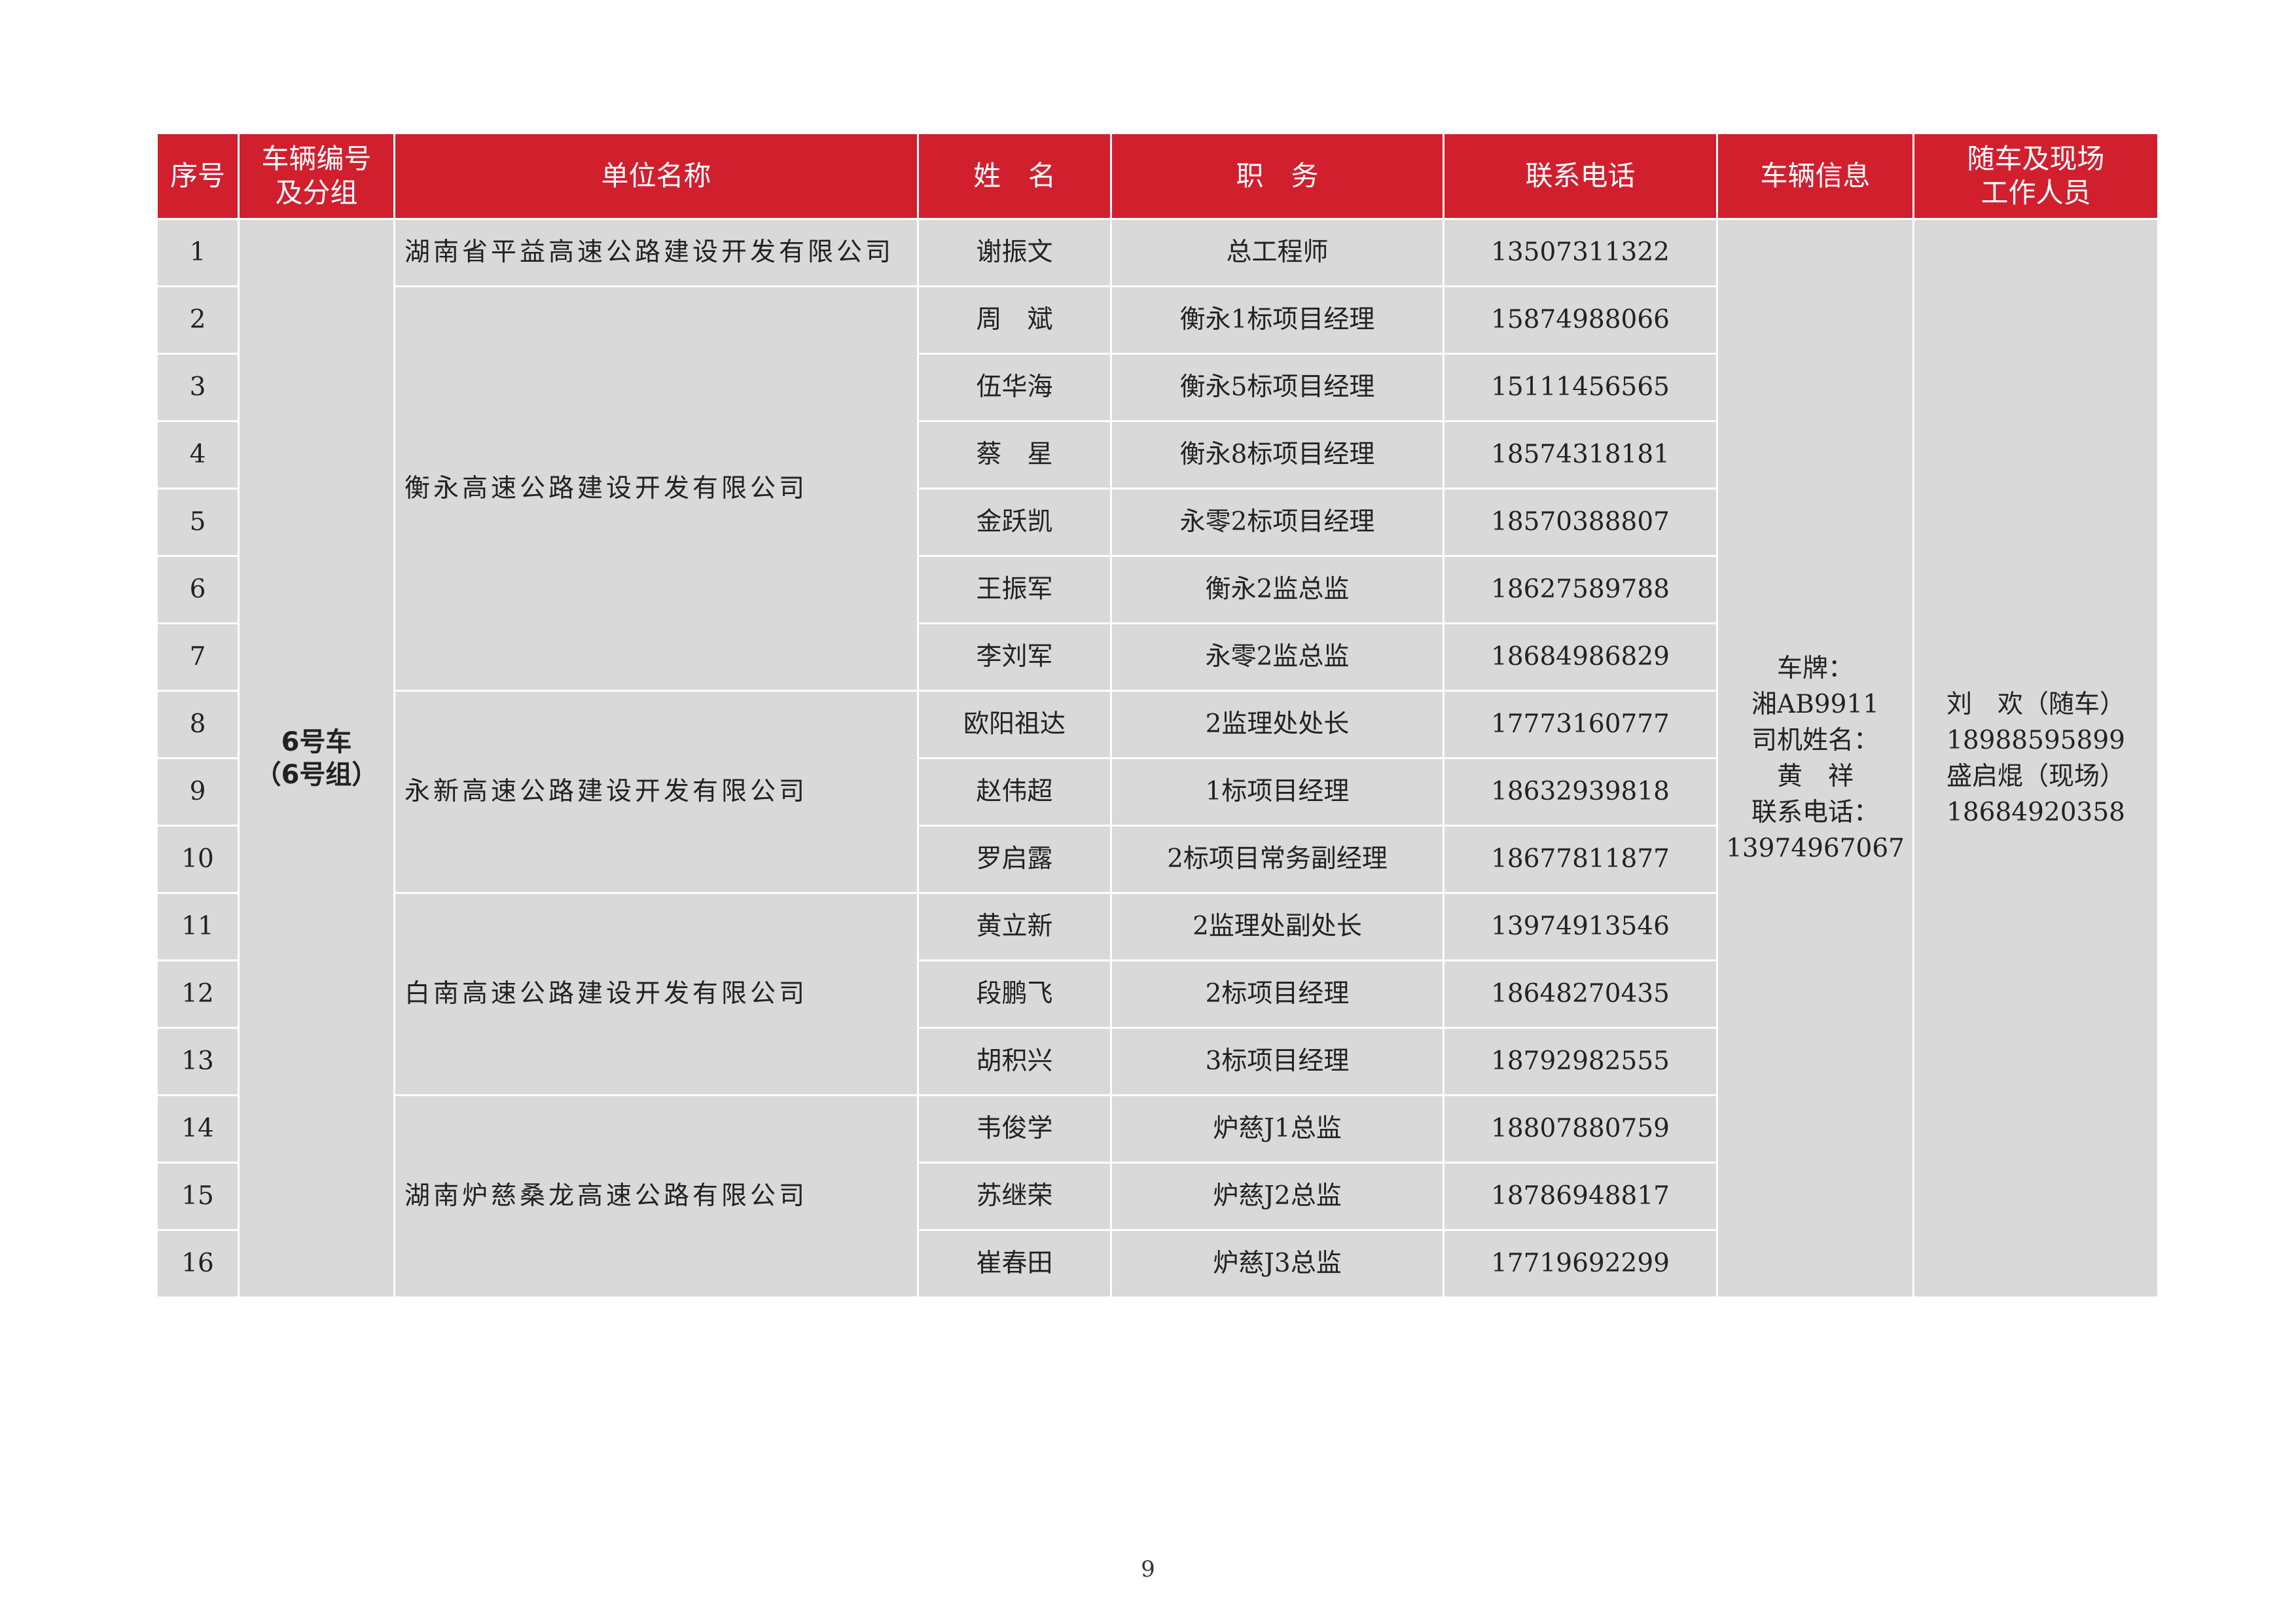  What do you see at coordinates (1277, 387) in the screenshot?
I see `row-position: 衡永5标项目经理` at bounding box center [1277, 387].